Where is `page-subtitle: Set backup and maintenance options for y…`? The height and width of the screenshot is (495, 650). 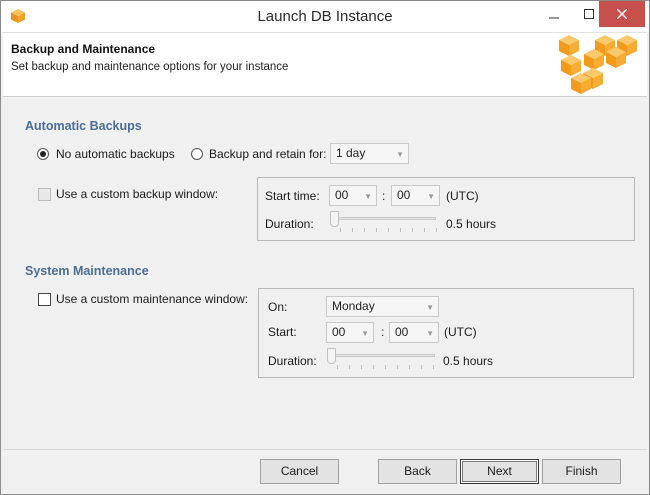
page-subtitle: Set backup and maintenance options for y… is located at coordinates (150, 67).